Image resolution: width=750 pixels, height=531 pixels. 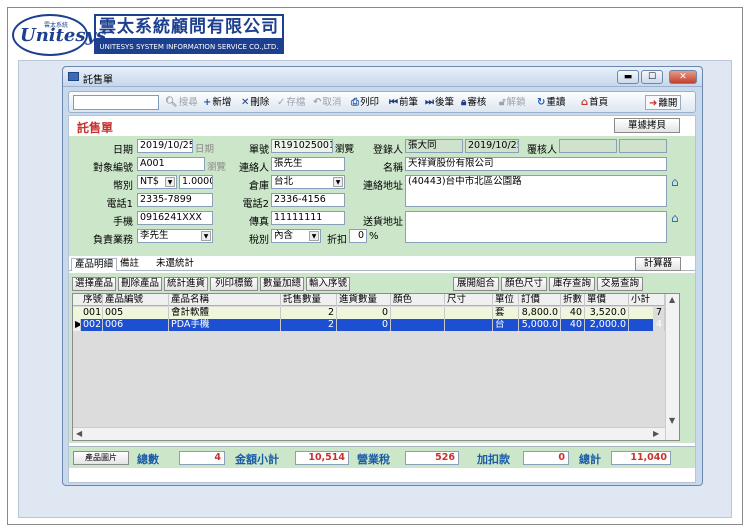 I want to click on table-cell: 001, so click(x=92, y=313).